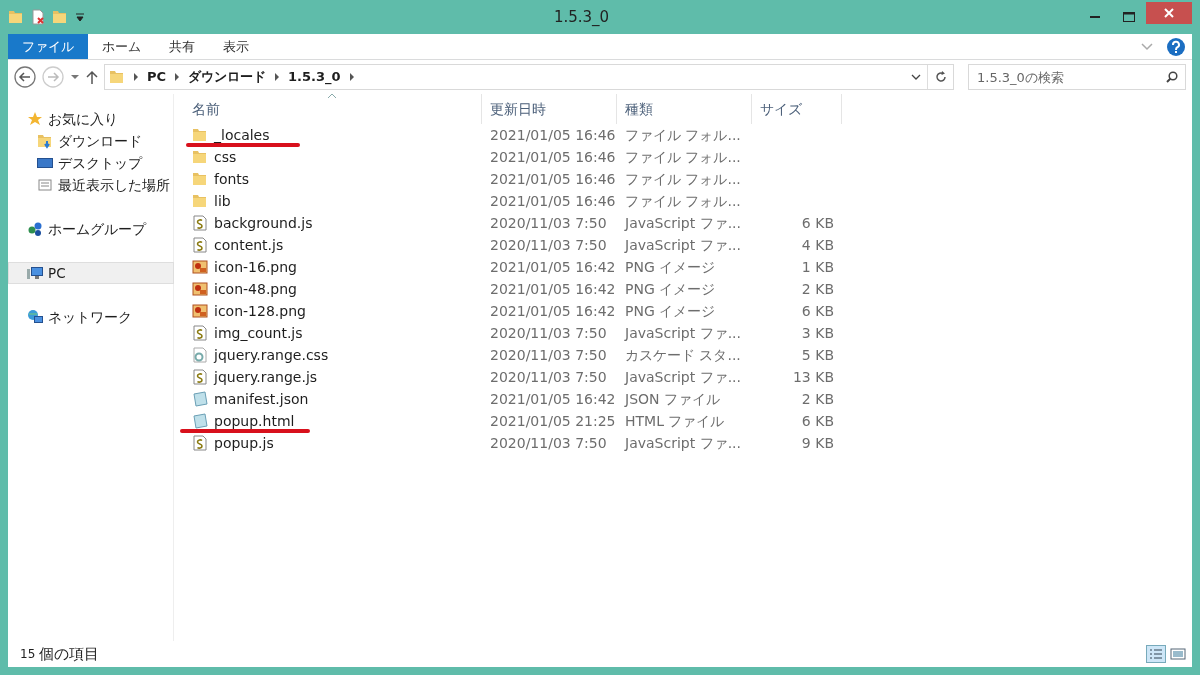 The height and width of the screenshot is (675, 1200). I want to click on breadcrumb-link: 1.5.3_0, so click(314, 77).